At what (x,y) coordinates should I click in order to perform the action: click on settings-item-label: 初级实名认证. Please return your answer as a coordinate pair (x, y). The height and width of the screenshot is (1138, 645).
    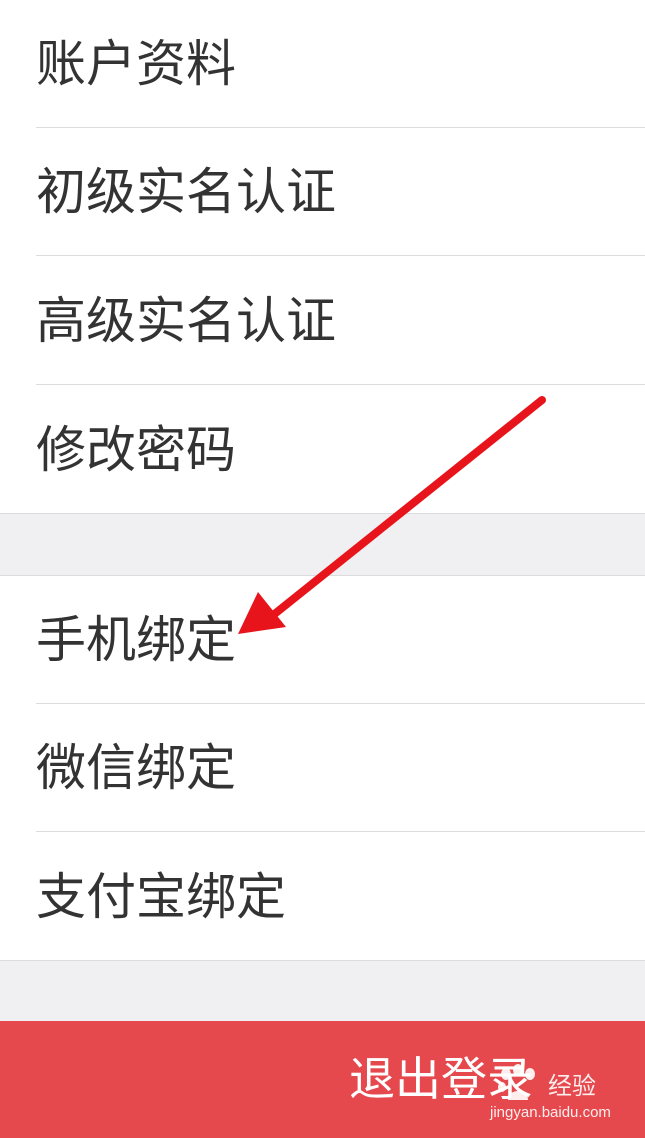
    Looking at the image, I should click on (186, 192).